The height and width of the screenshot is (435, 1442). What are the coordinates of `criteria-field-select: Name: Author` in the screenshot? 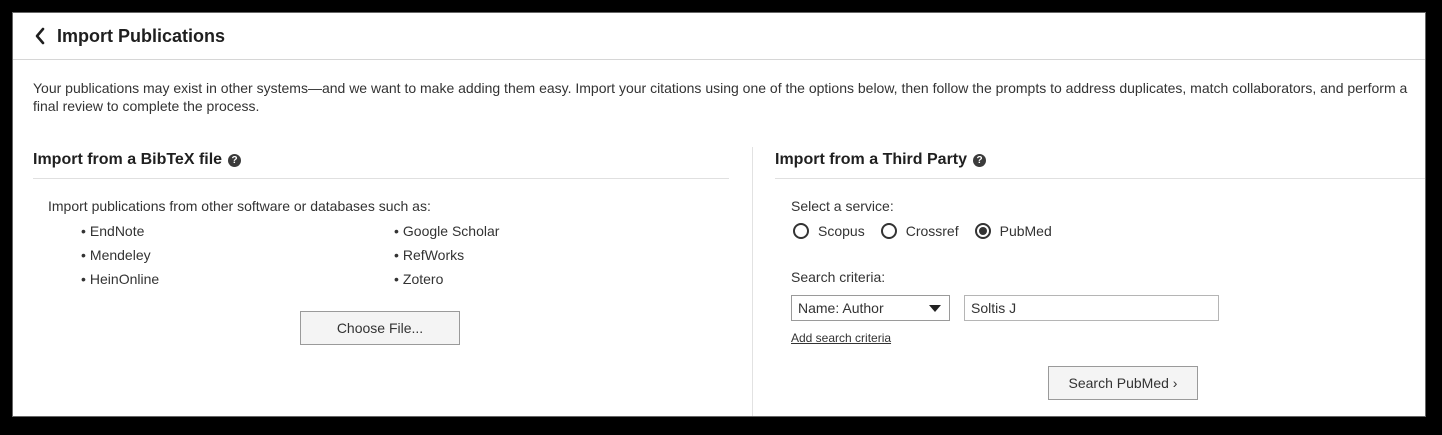 It's located at (870, 308).